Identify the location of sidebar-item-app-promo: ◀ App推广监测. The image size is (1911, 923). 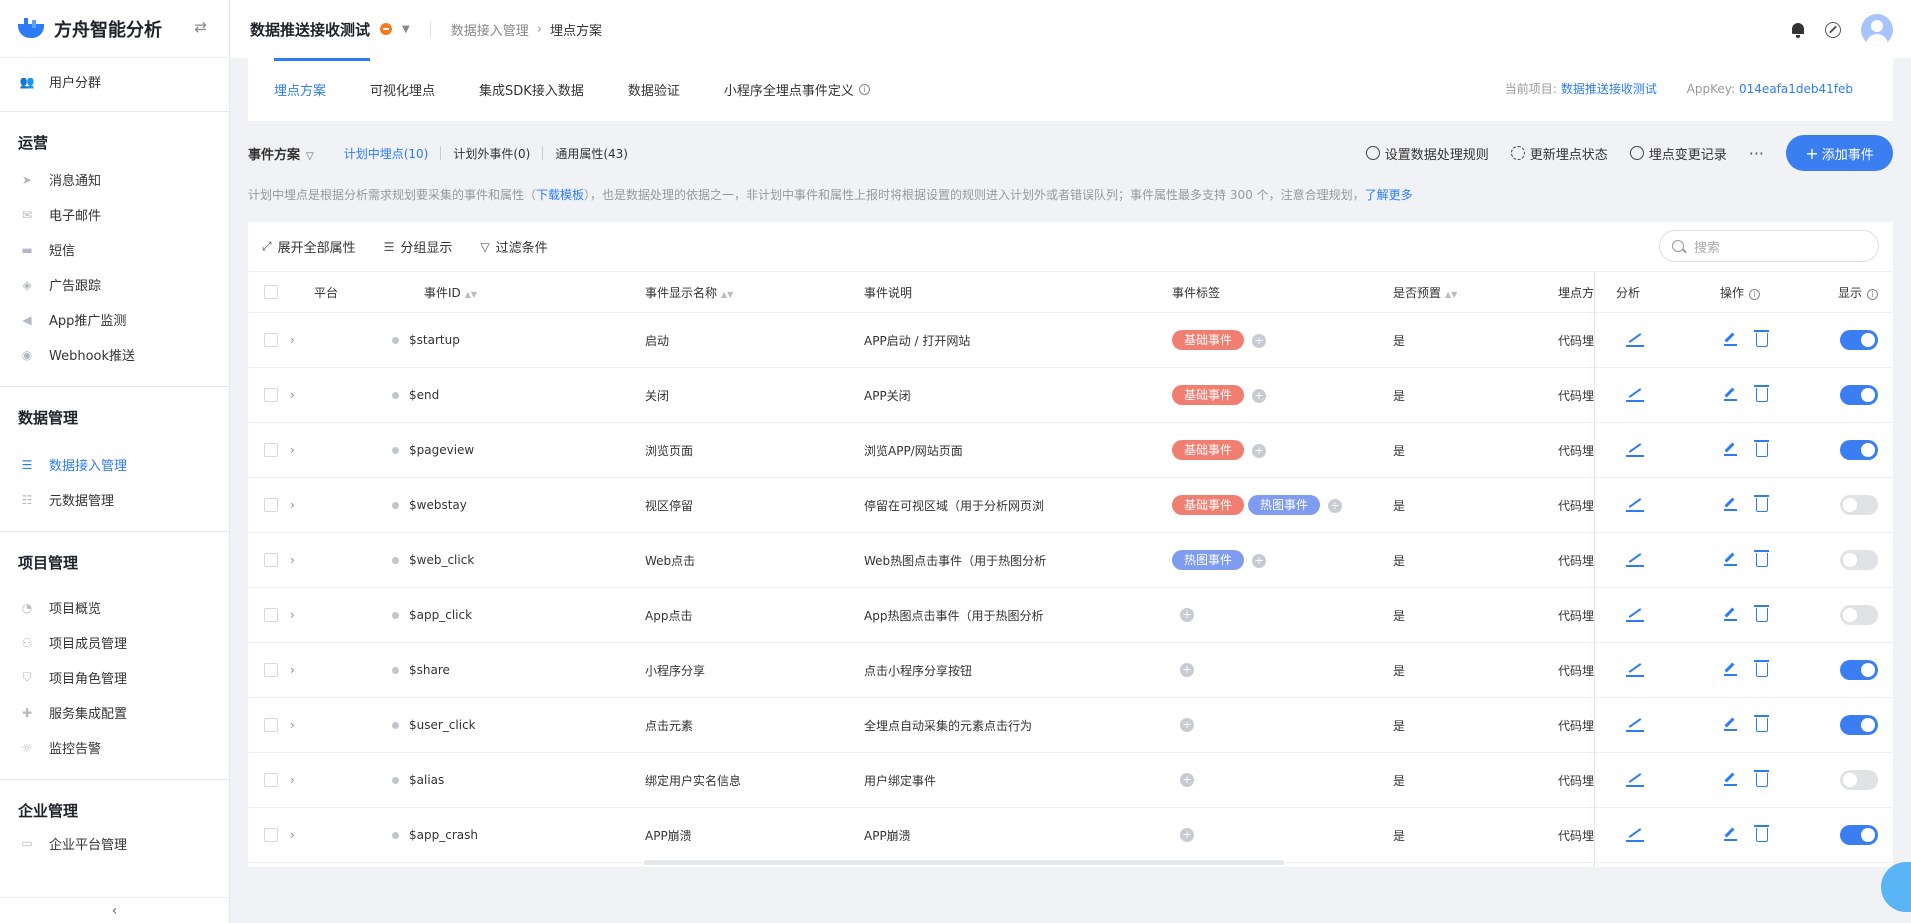
(114, 319).